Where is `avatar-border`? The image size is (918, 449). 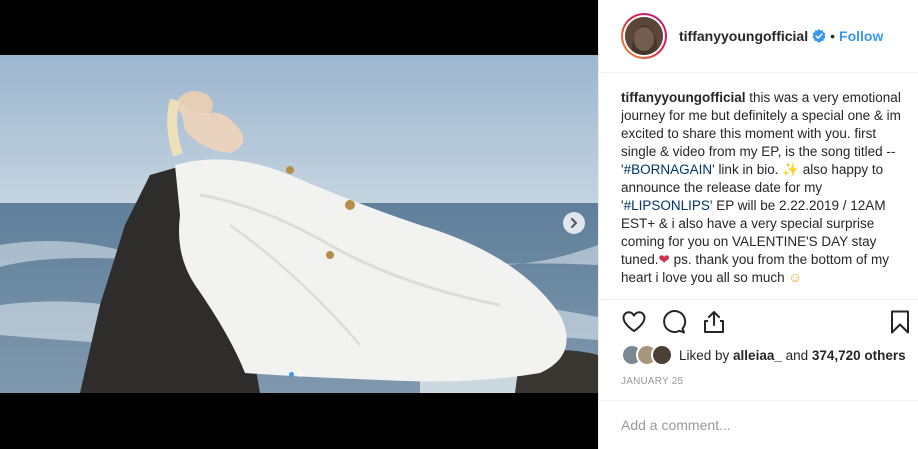
avatar-border is located at coordinates (644, 36).